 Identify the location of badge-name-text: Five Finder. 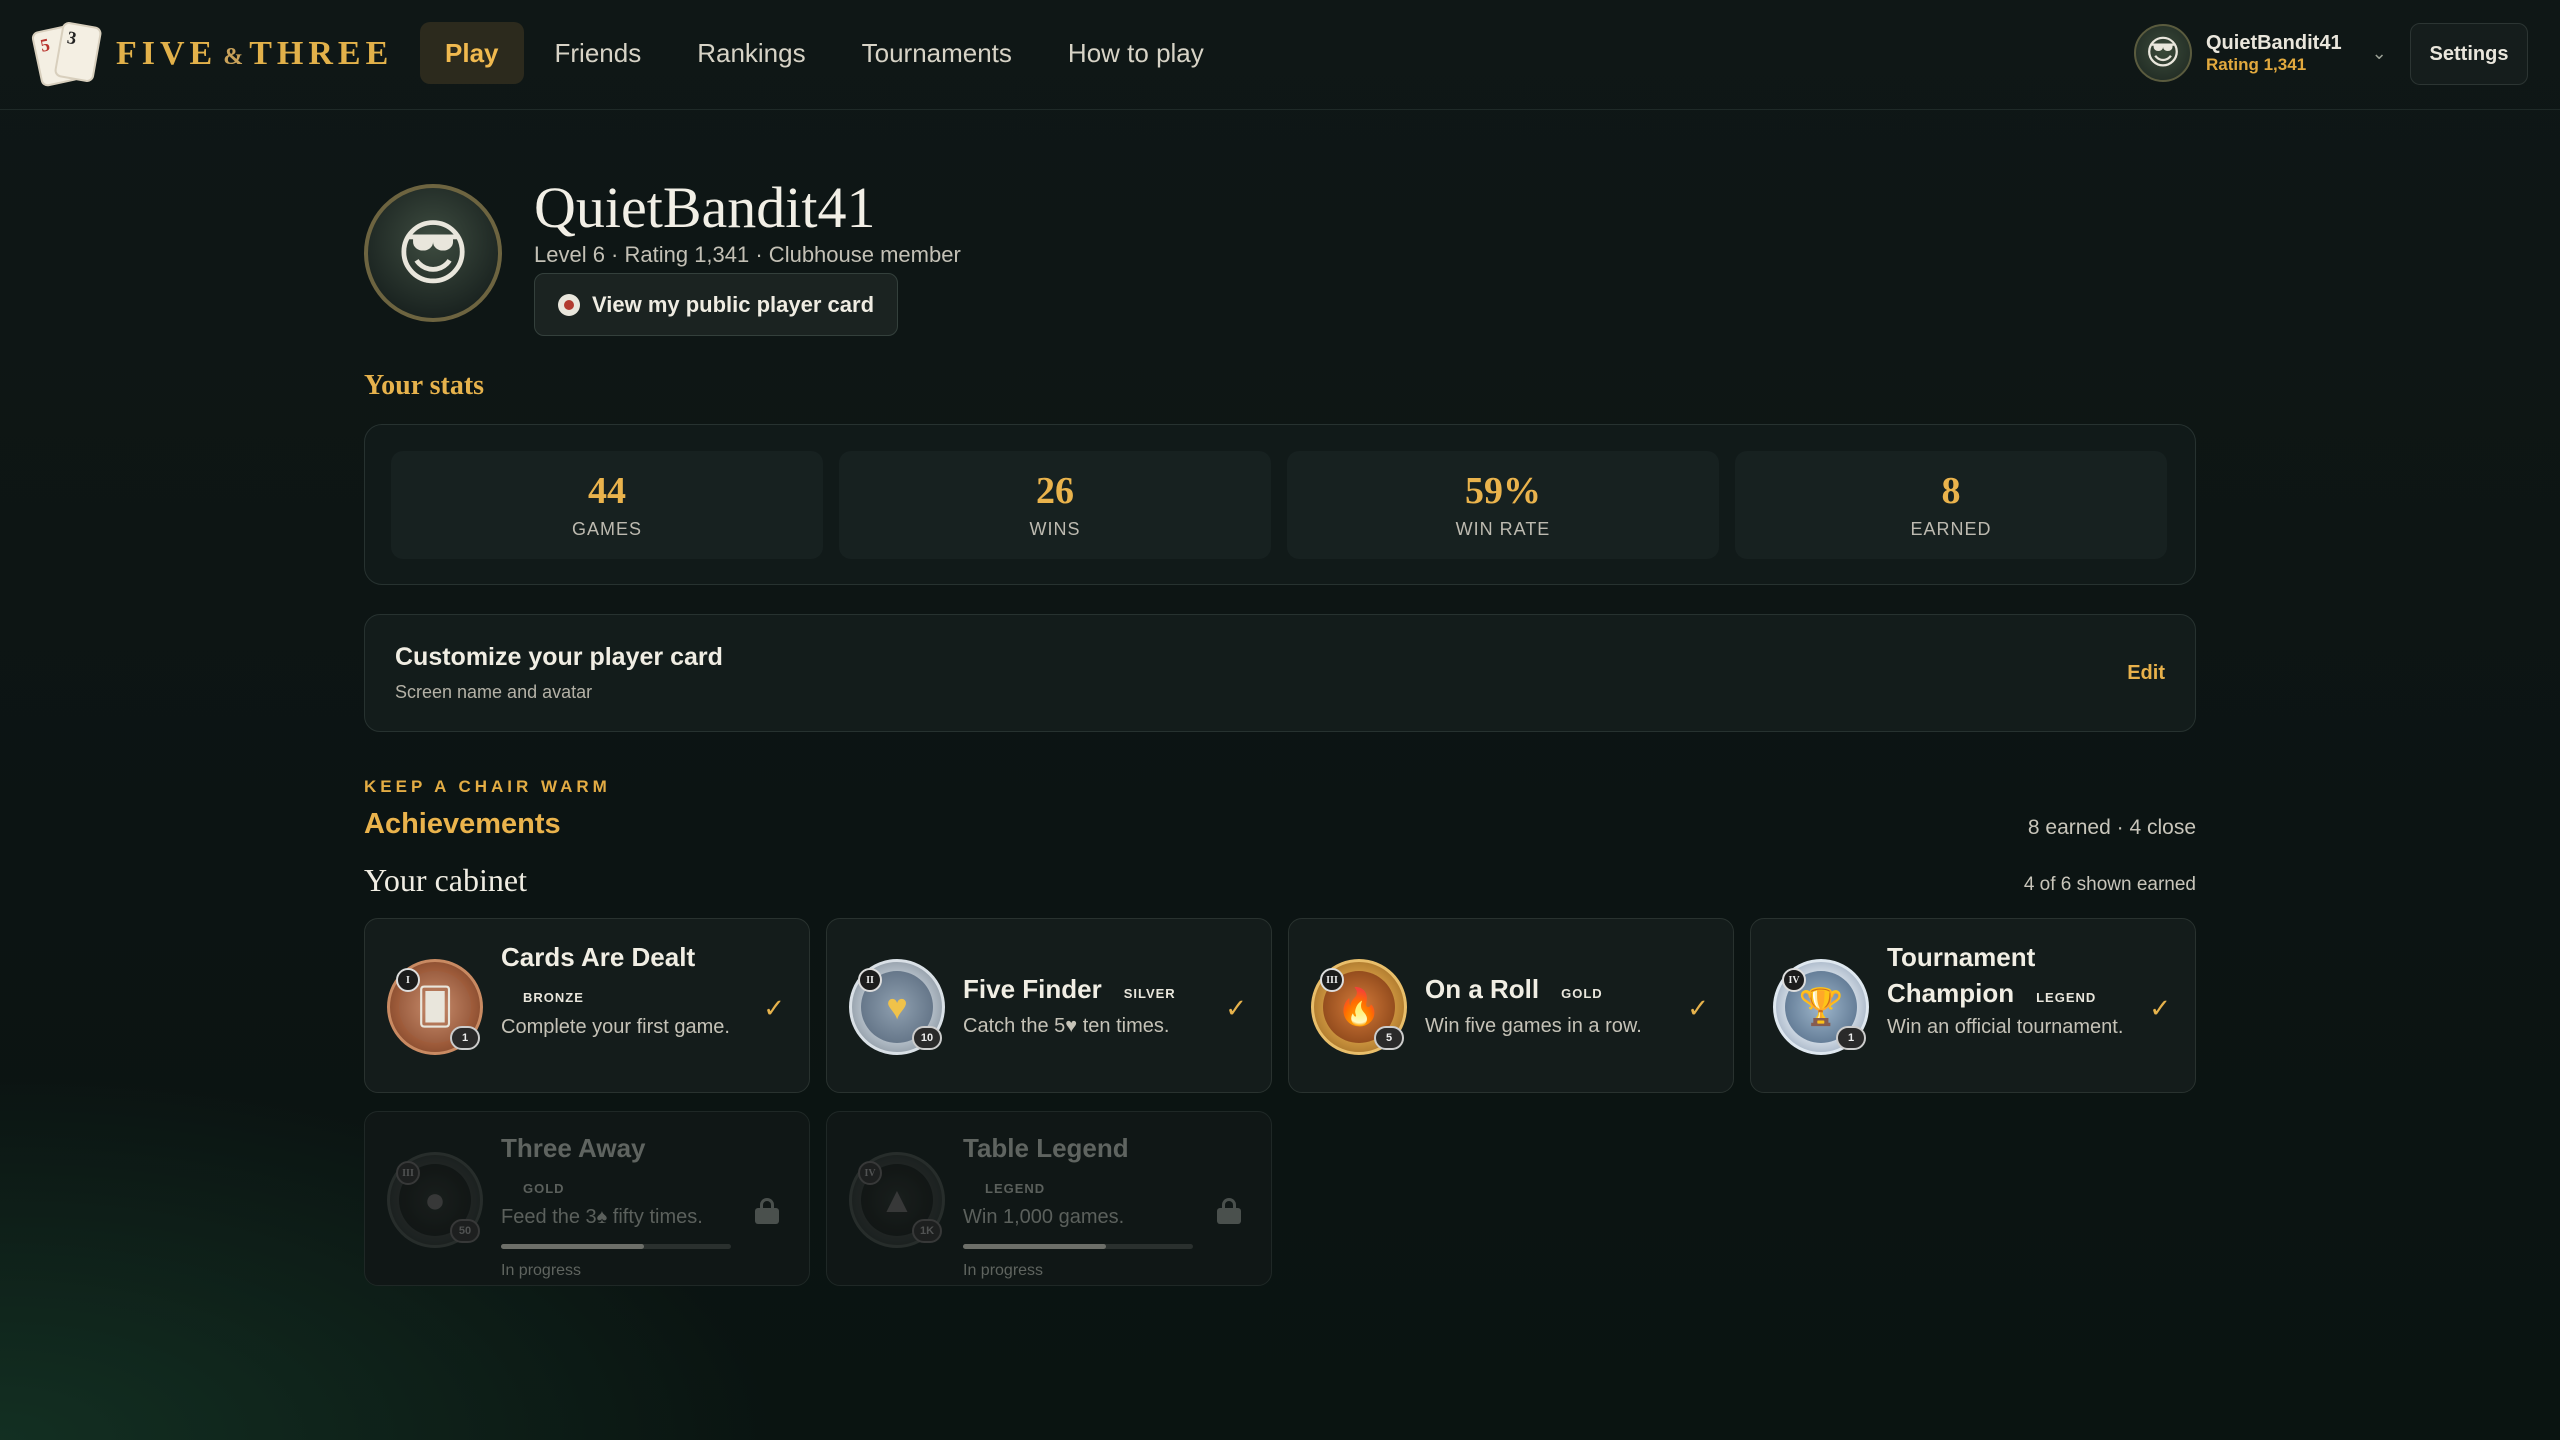
(1032, 989).